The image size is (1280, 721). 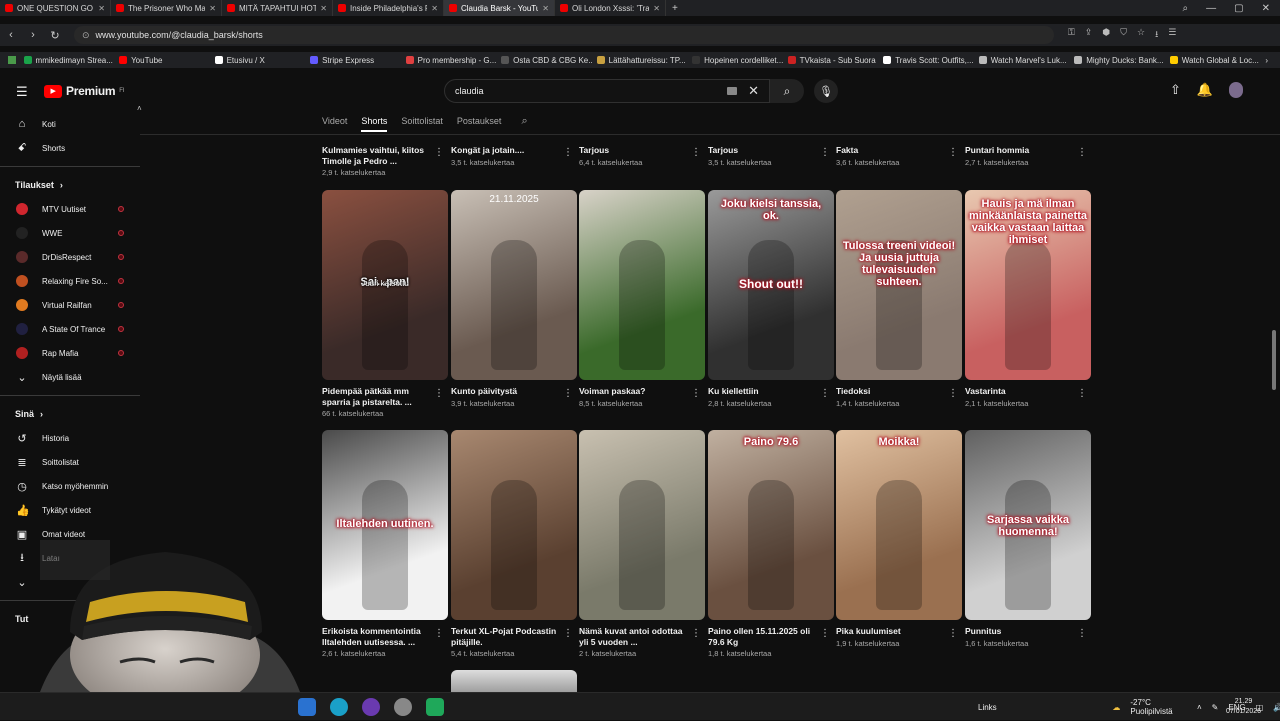 What do you see at coordinates (564, 35) in the screenshot?
I see `url-bar: ⊙ www.youtube.com/@claudia_barsk/shorts` at bounding box center [564, 35].